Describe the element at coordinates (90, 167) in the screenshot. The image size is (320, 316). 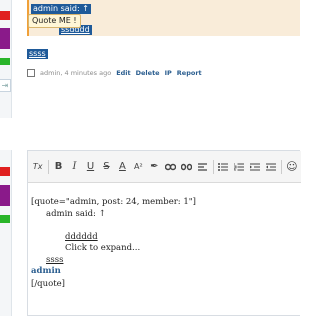
I see `underline-icon: U` at that location.